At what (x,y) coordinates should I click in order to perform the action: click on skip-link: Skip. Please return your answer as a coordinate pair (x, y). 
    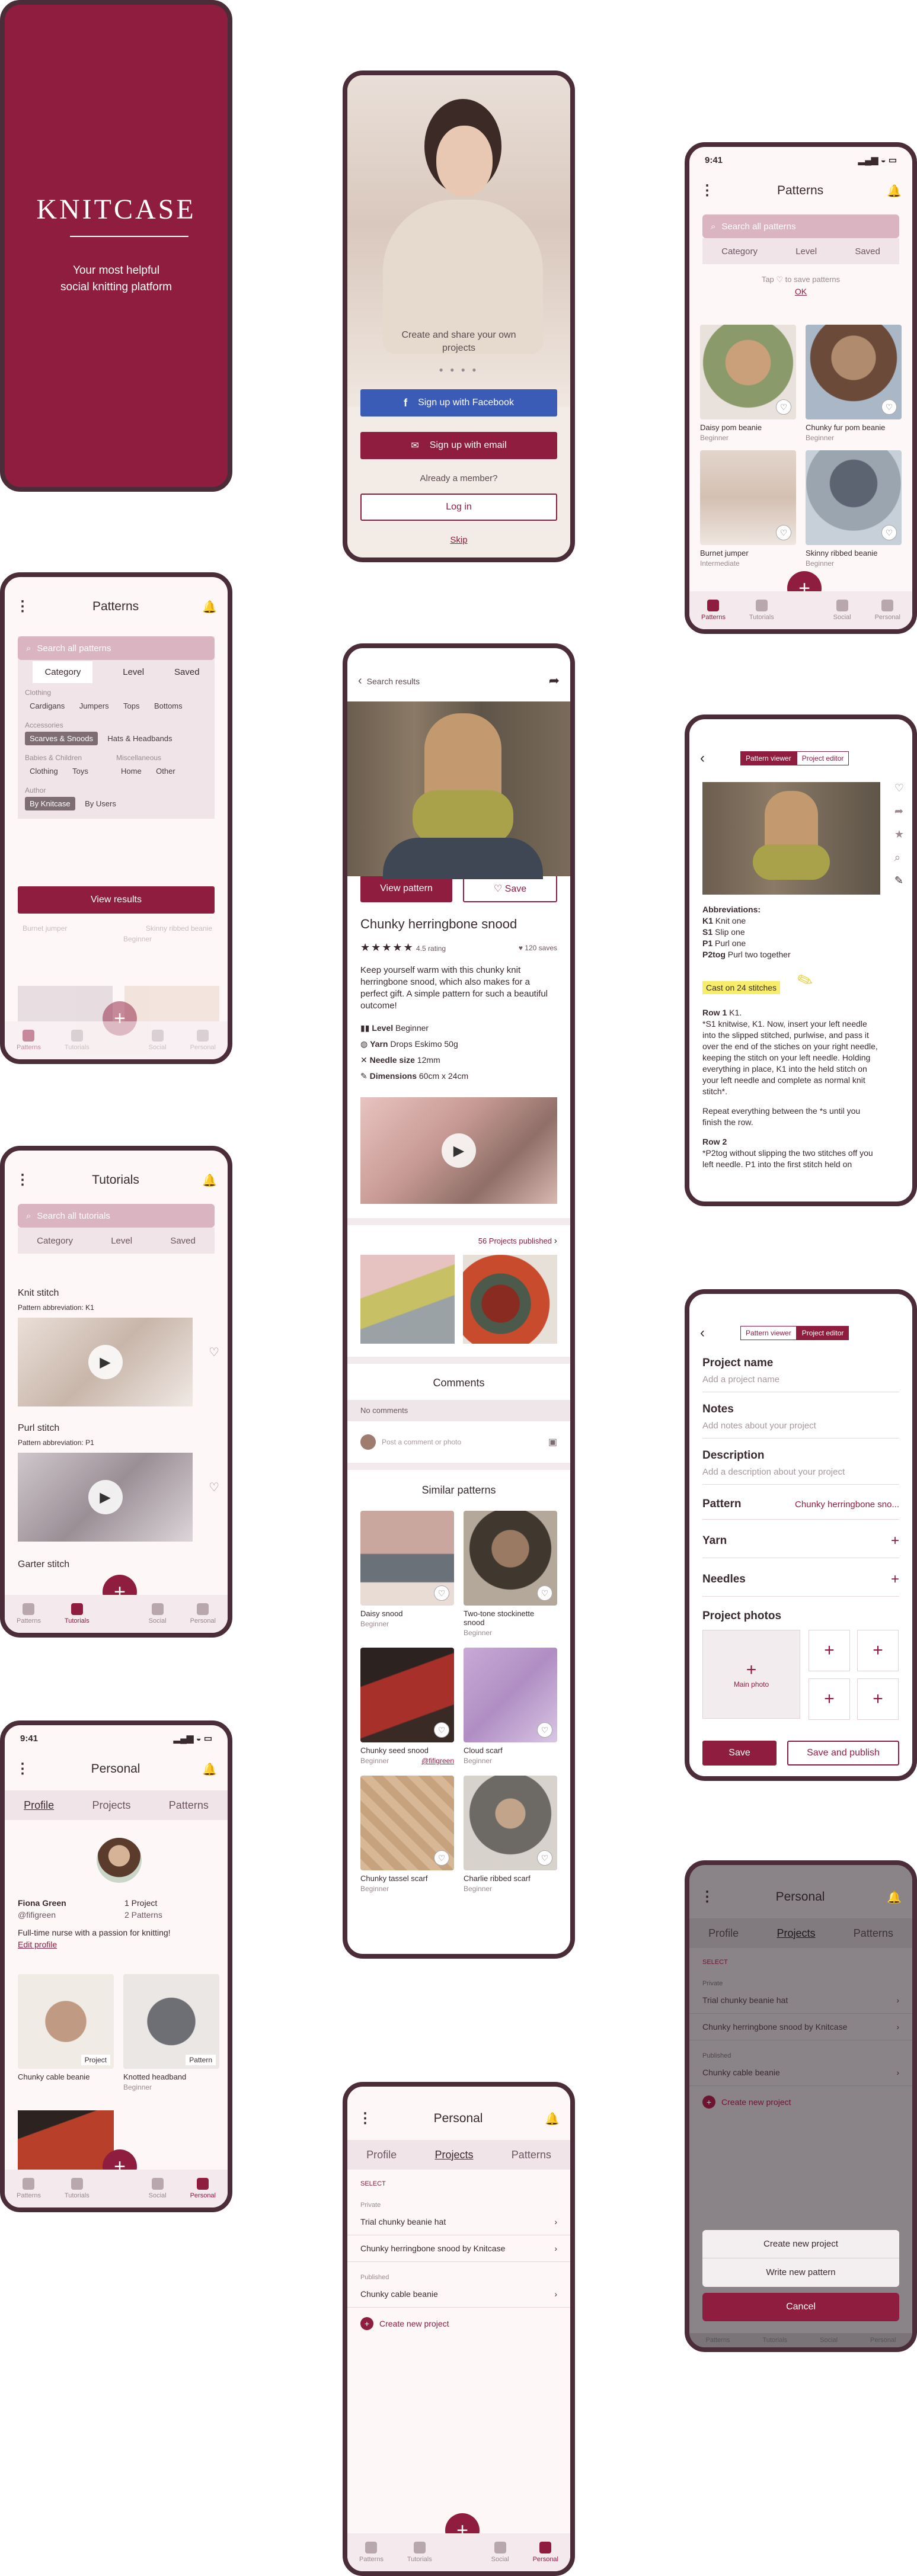
    Looking at the image, I should click on (458, 540).